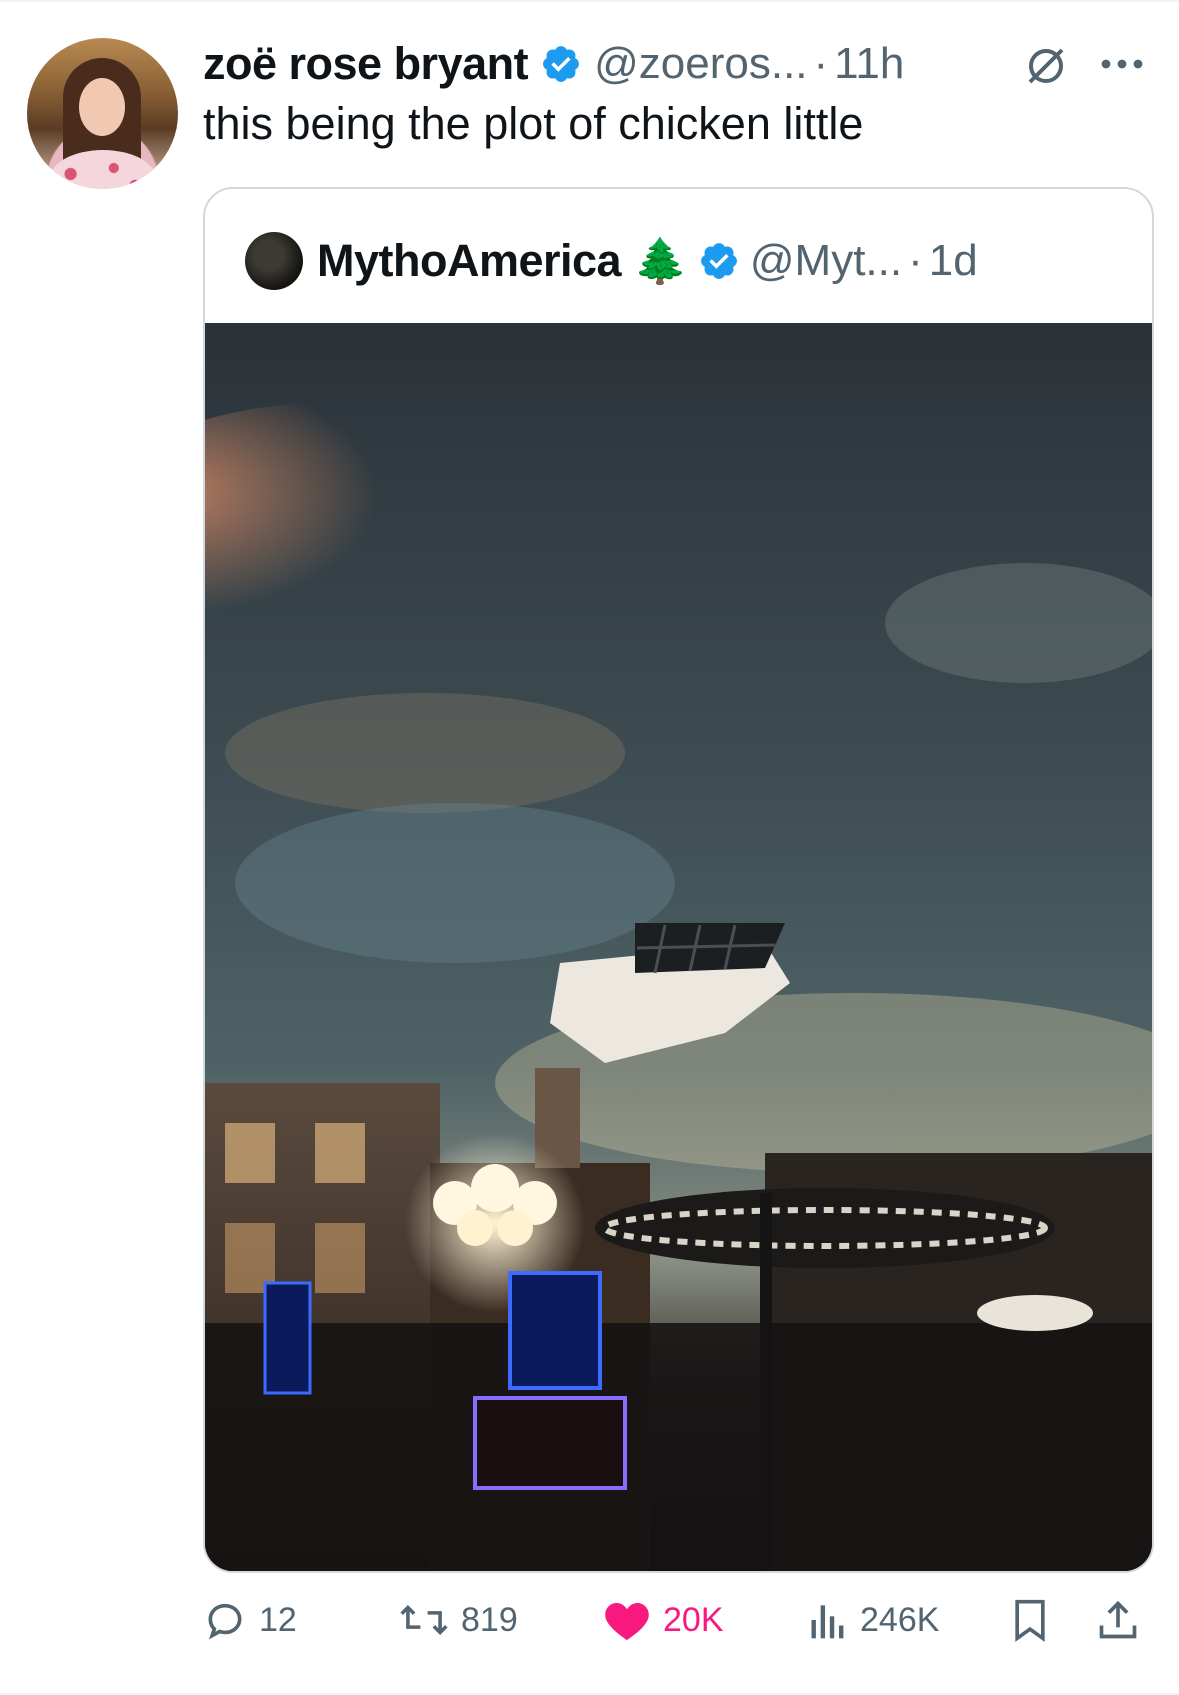 This screenshot has width=1179, height=1695. Describe the element at coordinates (1046, 66) in the screenshot. I see `grok-icon` at that location.